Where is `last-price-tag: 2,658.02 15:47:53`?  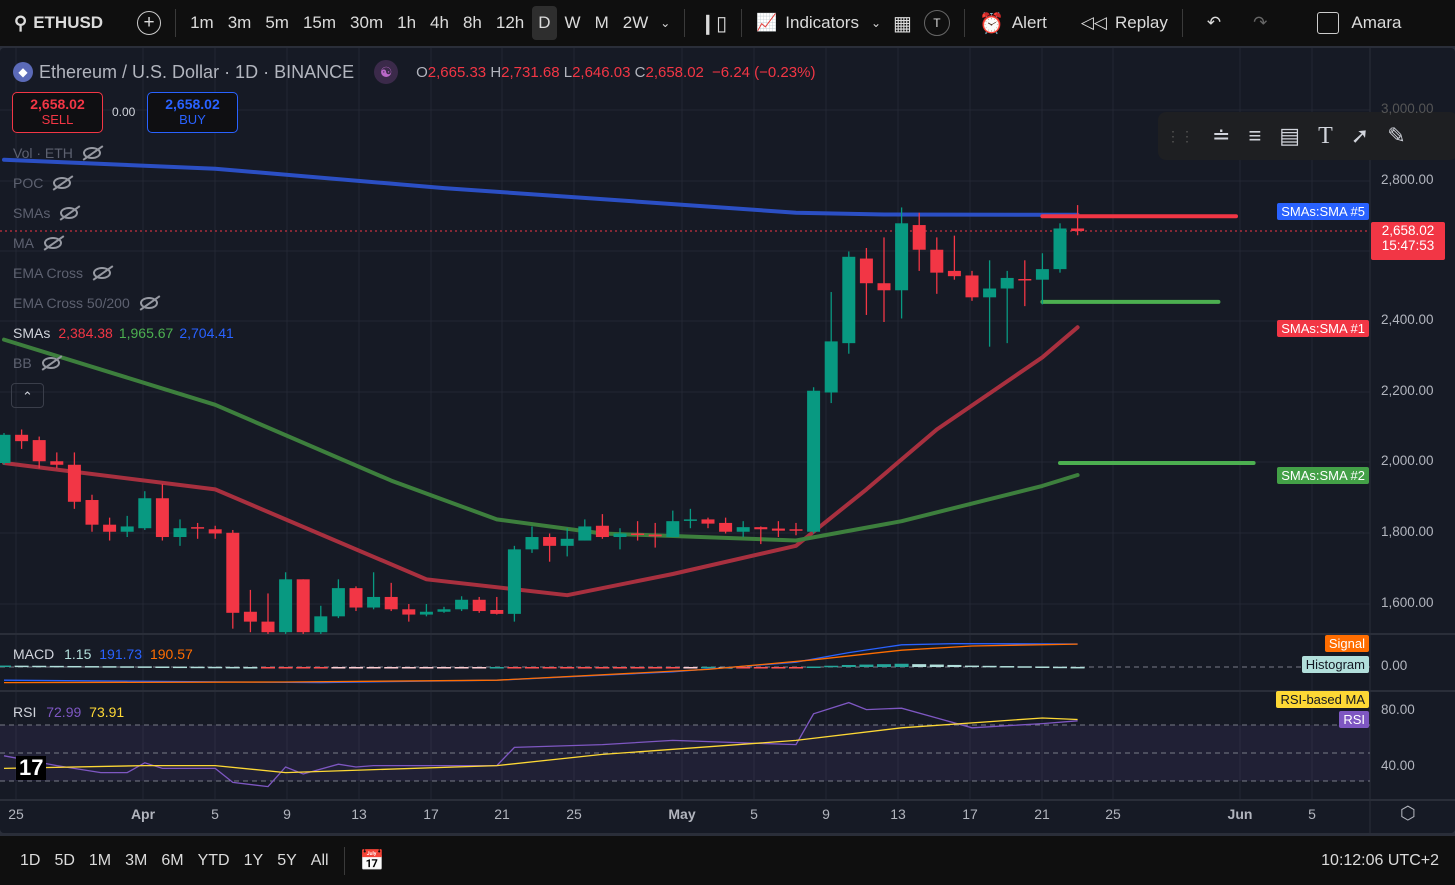
last-price-tag: 2,658.02 15:47:53 is located at coordinates (1408, 241).